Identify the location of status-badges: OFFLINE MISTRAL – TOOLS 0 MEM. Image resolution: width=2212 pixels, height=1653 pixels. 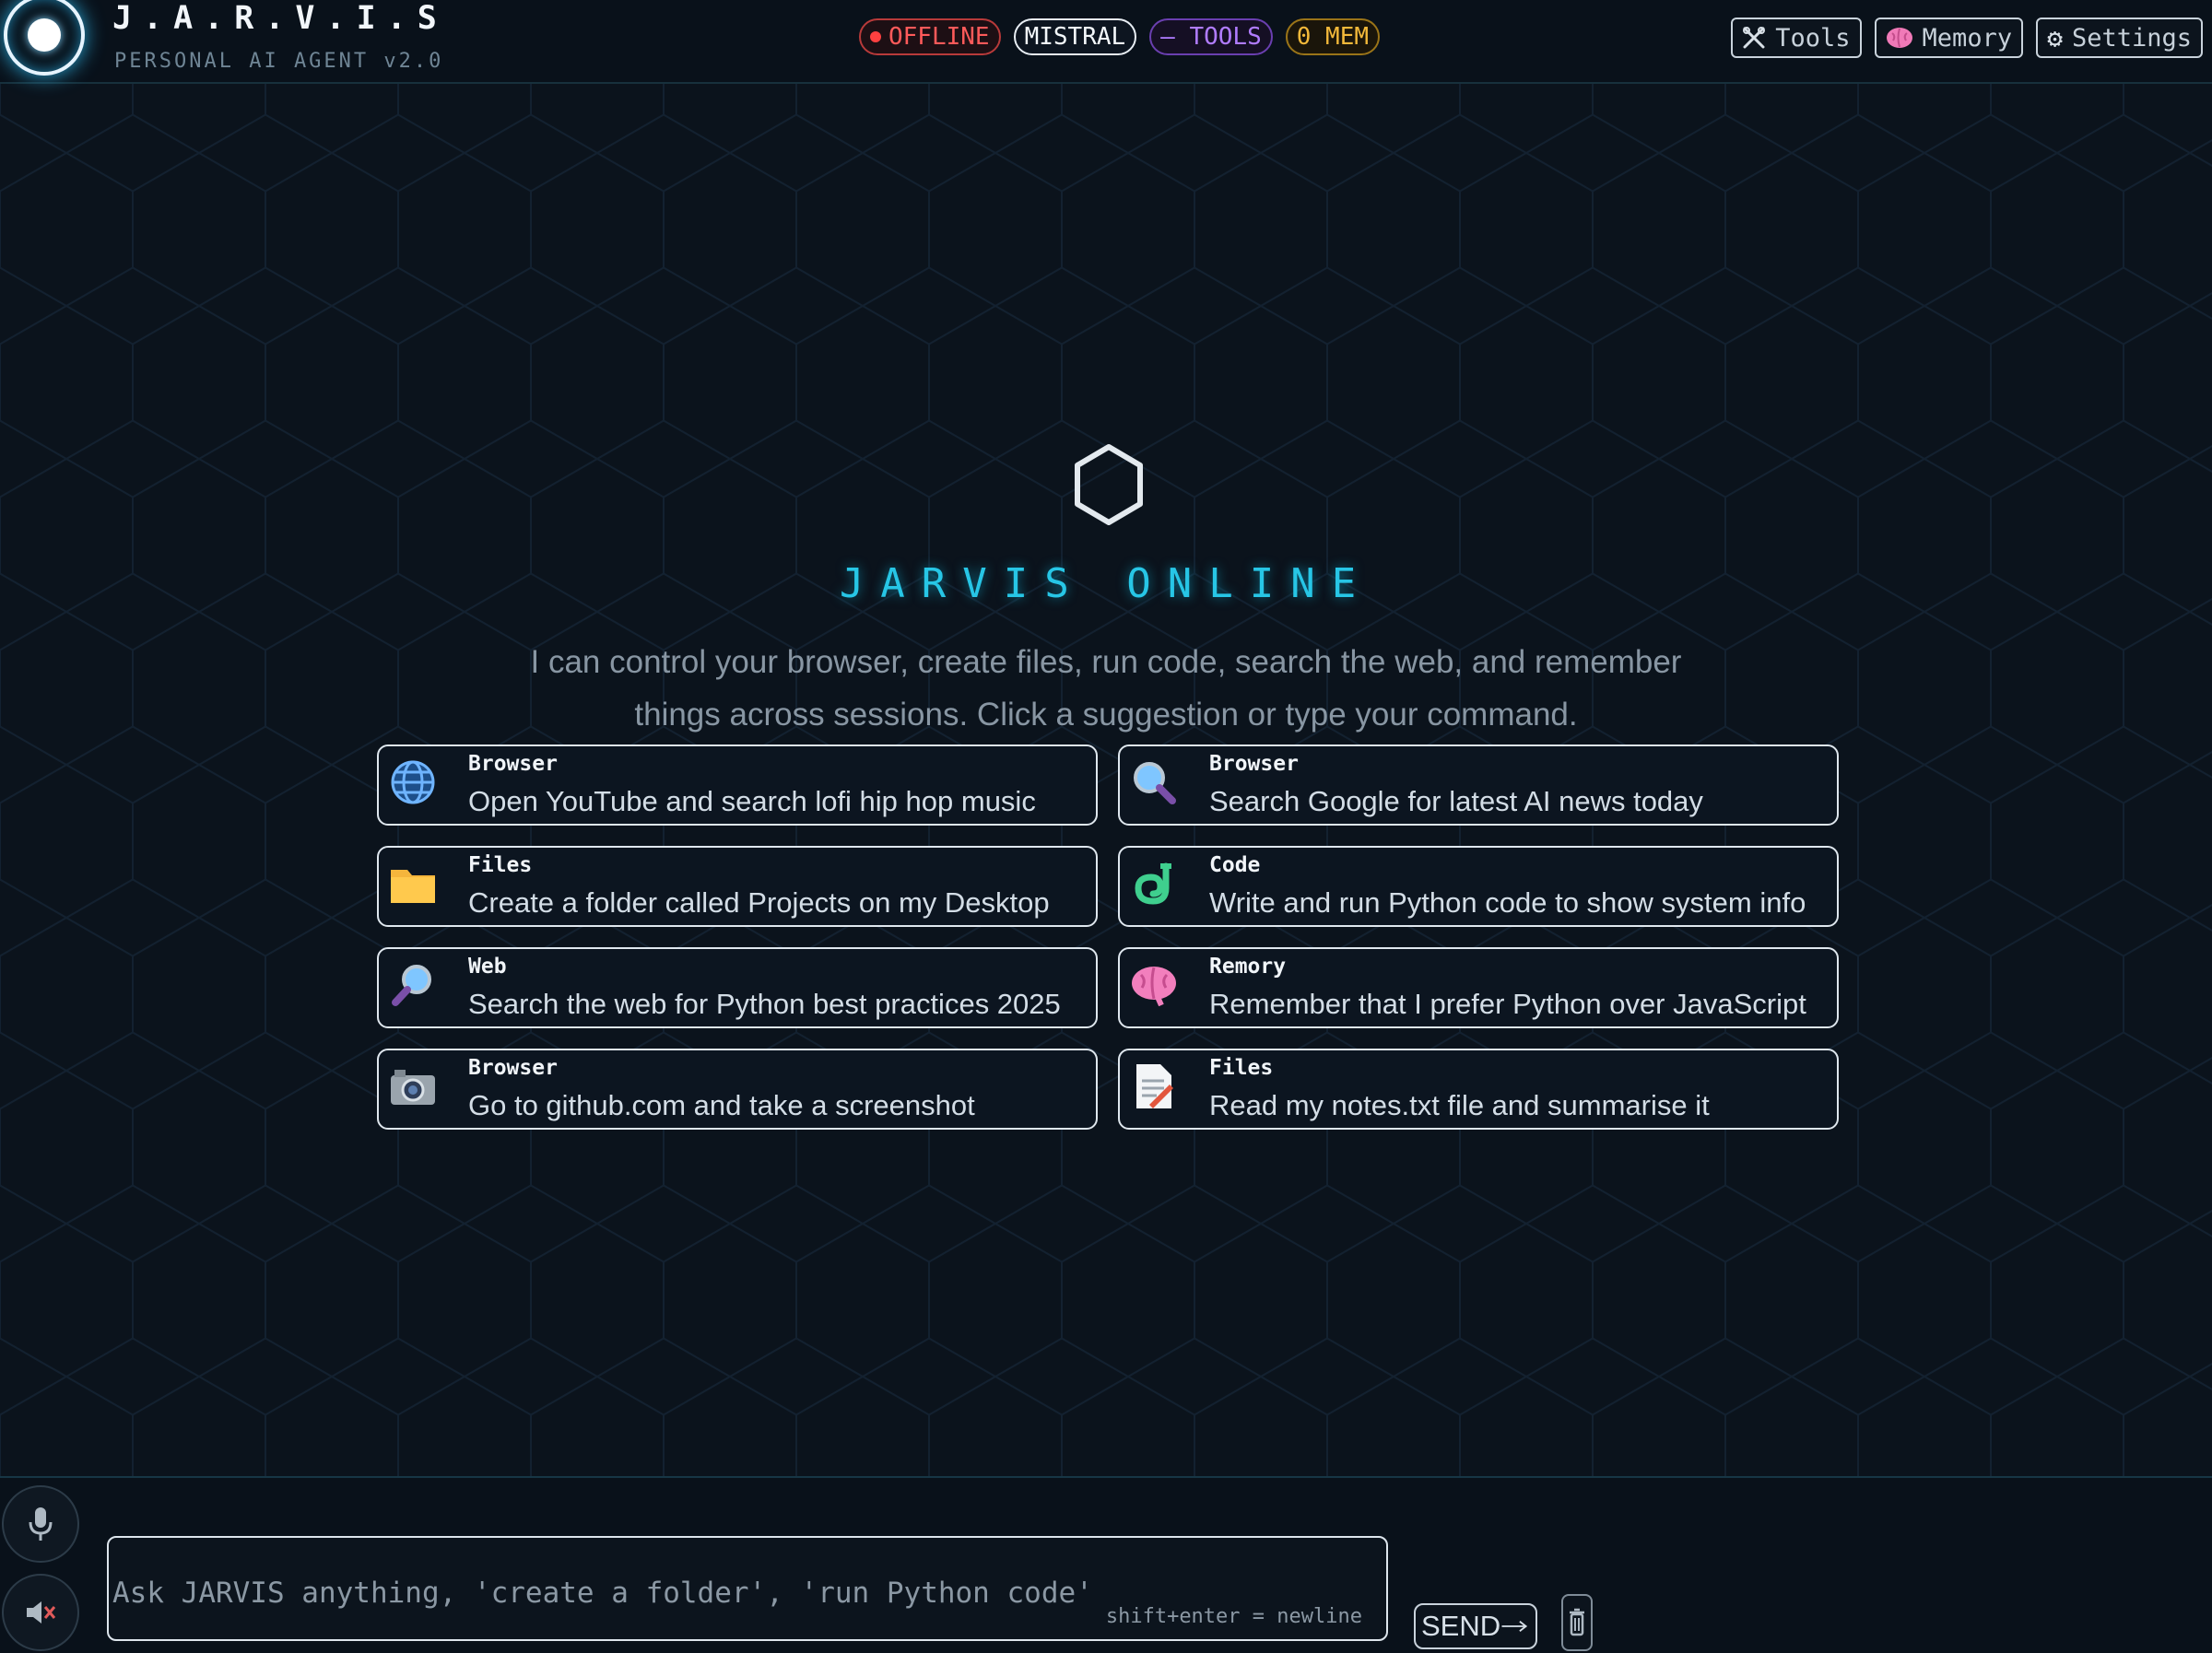
(1120, 37).